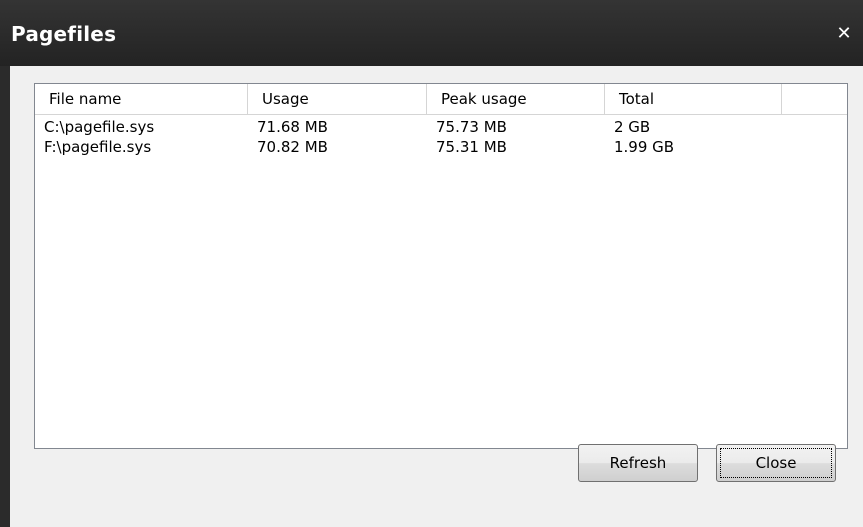 The image size is (863, 527). What do you see at coordinates (516, 99) in the screenshot?
I see `column-header-peak-usage: Peak usage` at bounding box center [516, 99].